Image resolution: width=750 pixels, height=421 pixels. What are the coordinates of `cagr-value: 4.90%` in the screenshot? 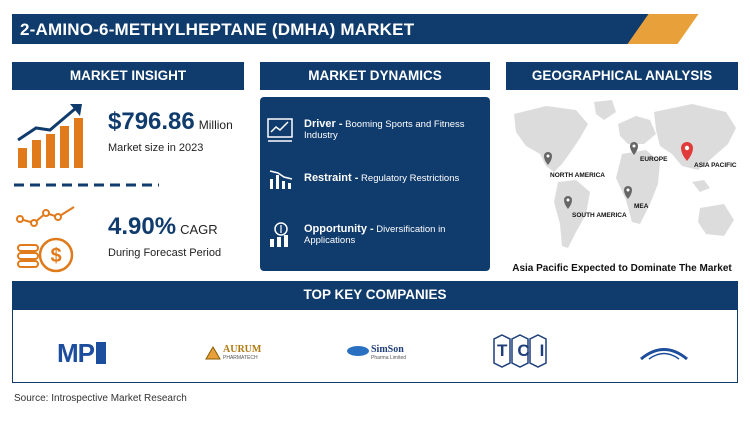 It's located at (142, 226).